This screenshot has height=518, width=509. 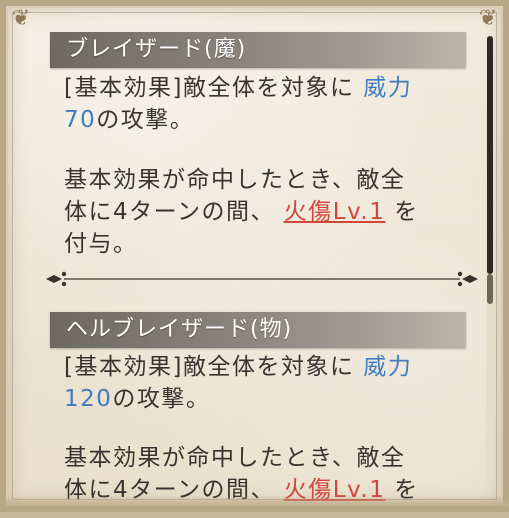 I want to click on skill-description-line: 70の攻撃。, so click(x=129, y=120).